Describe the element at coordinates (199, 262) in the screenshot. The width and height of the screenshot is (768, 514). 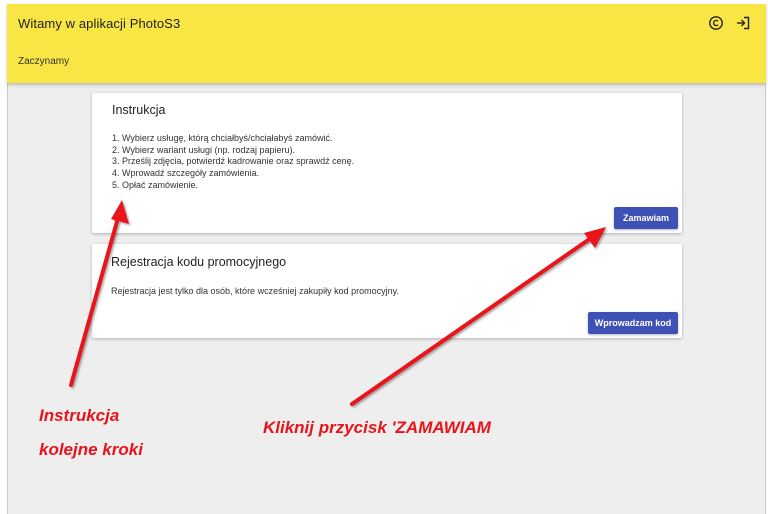
I see `promo-card-title: Rejestracja kodu promocyjnego` at that location.